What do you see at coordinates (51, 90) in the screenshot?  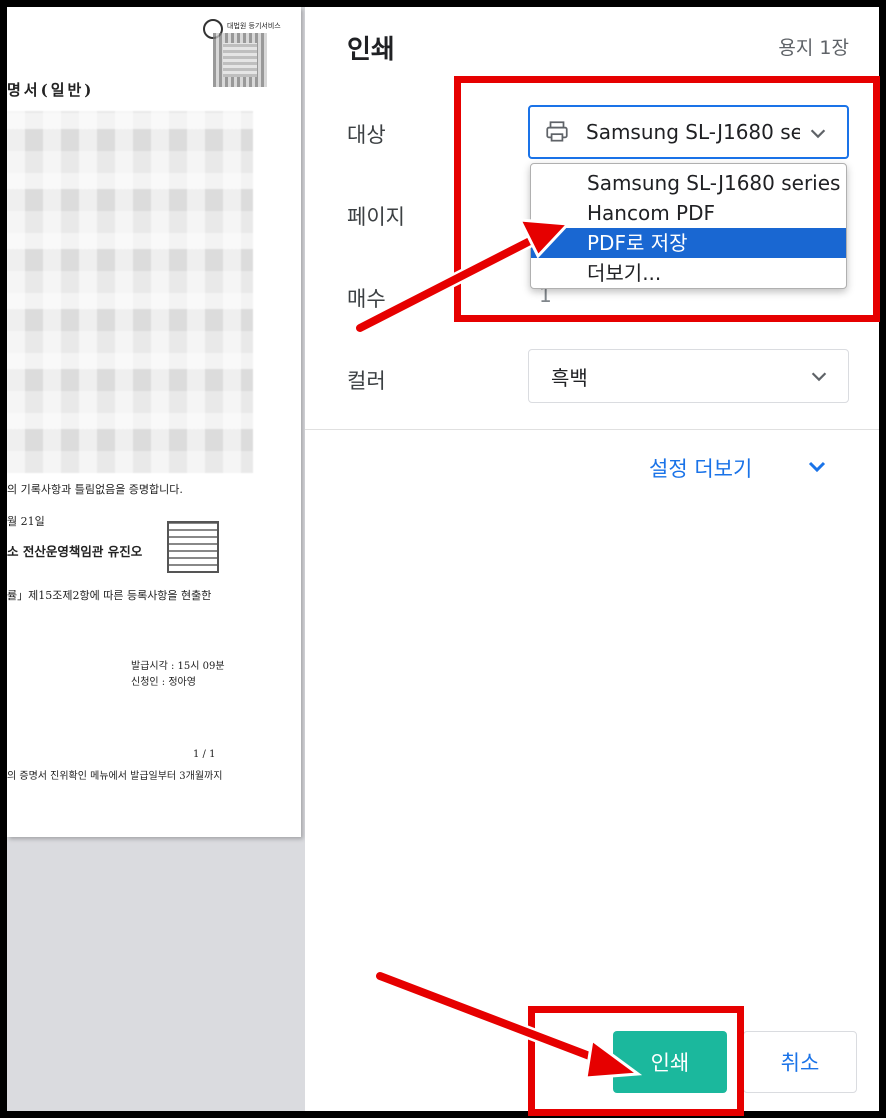 I see `document-title: 명서(일반)` at bounding box center [51, 90].